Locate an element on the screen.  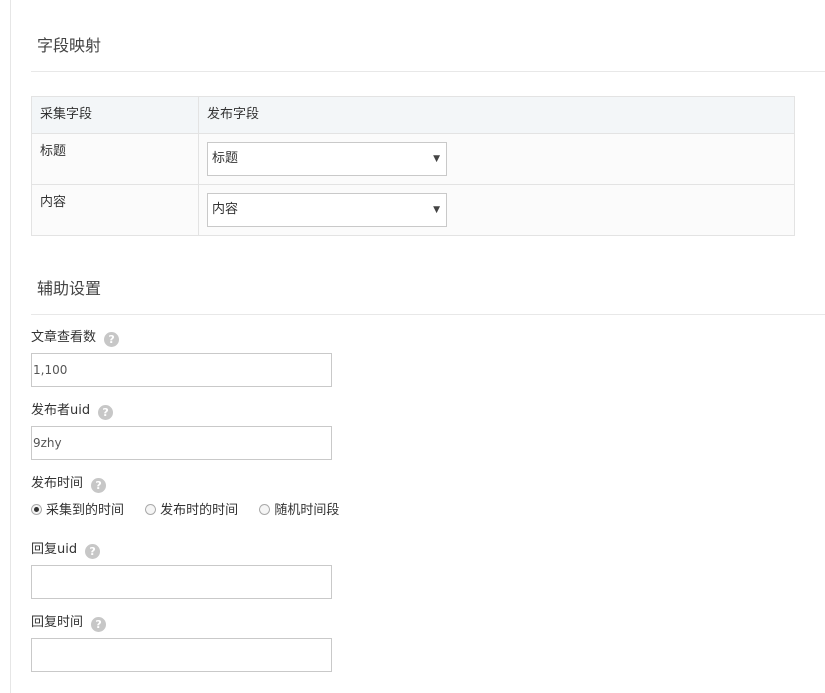
radio-publish-time: 发布时的时间 is located at coordinates (191, 511).